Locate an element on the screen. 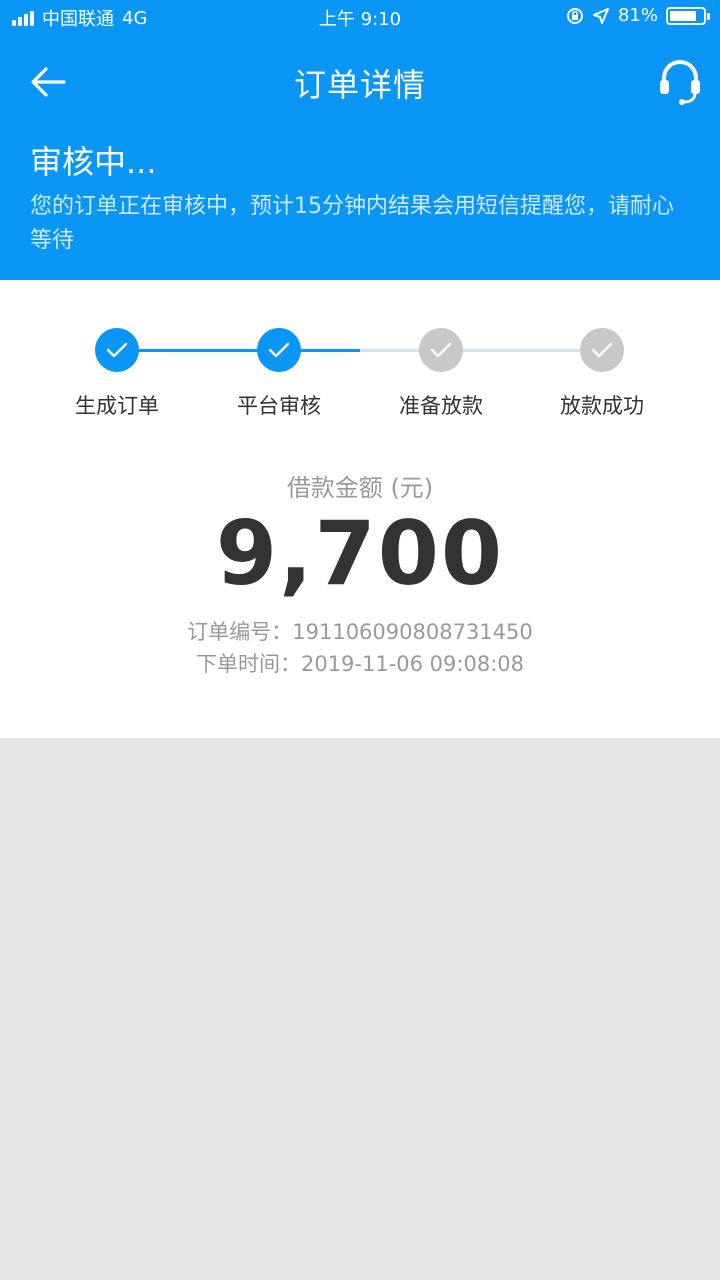 Image resolution: width=720 pixels, height=1280 pixels. loan-amount-label: 借款金额 (元) is located at coordinates (360, 488).